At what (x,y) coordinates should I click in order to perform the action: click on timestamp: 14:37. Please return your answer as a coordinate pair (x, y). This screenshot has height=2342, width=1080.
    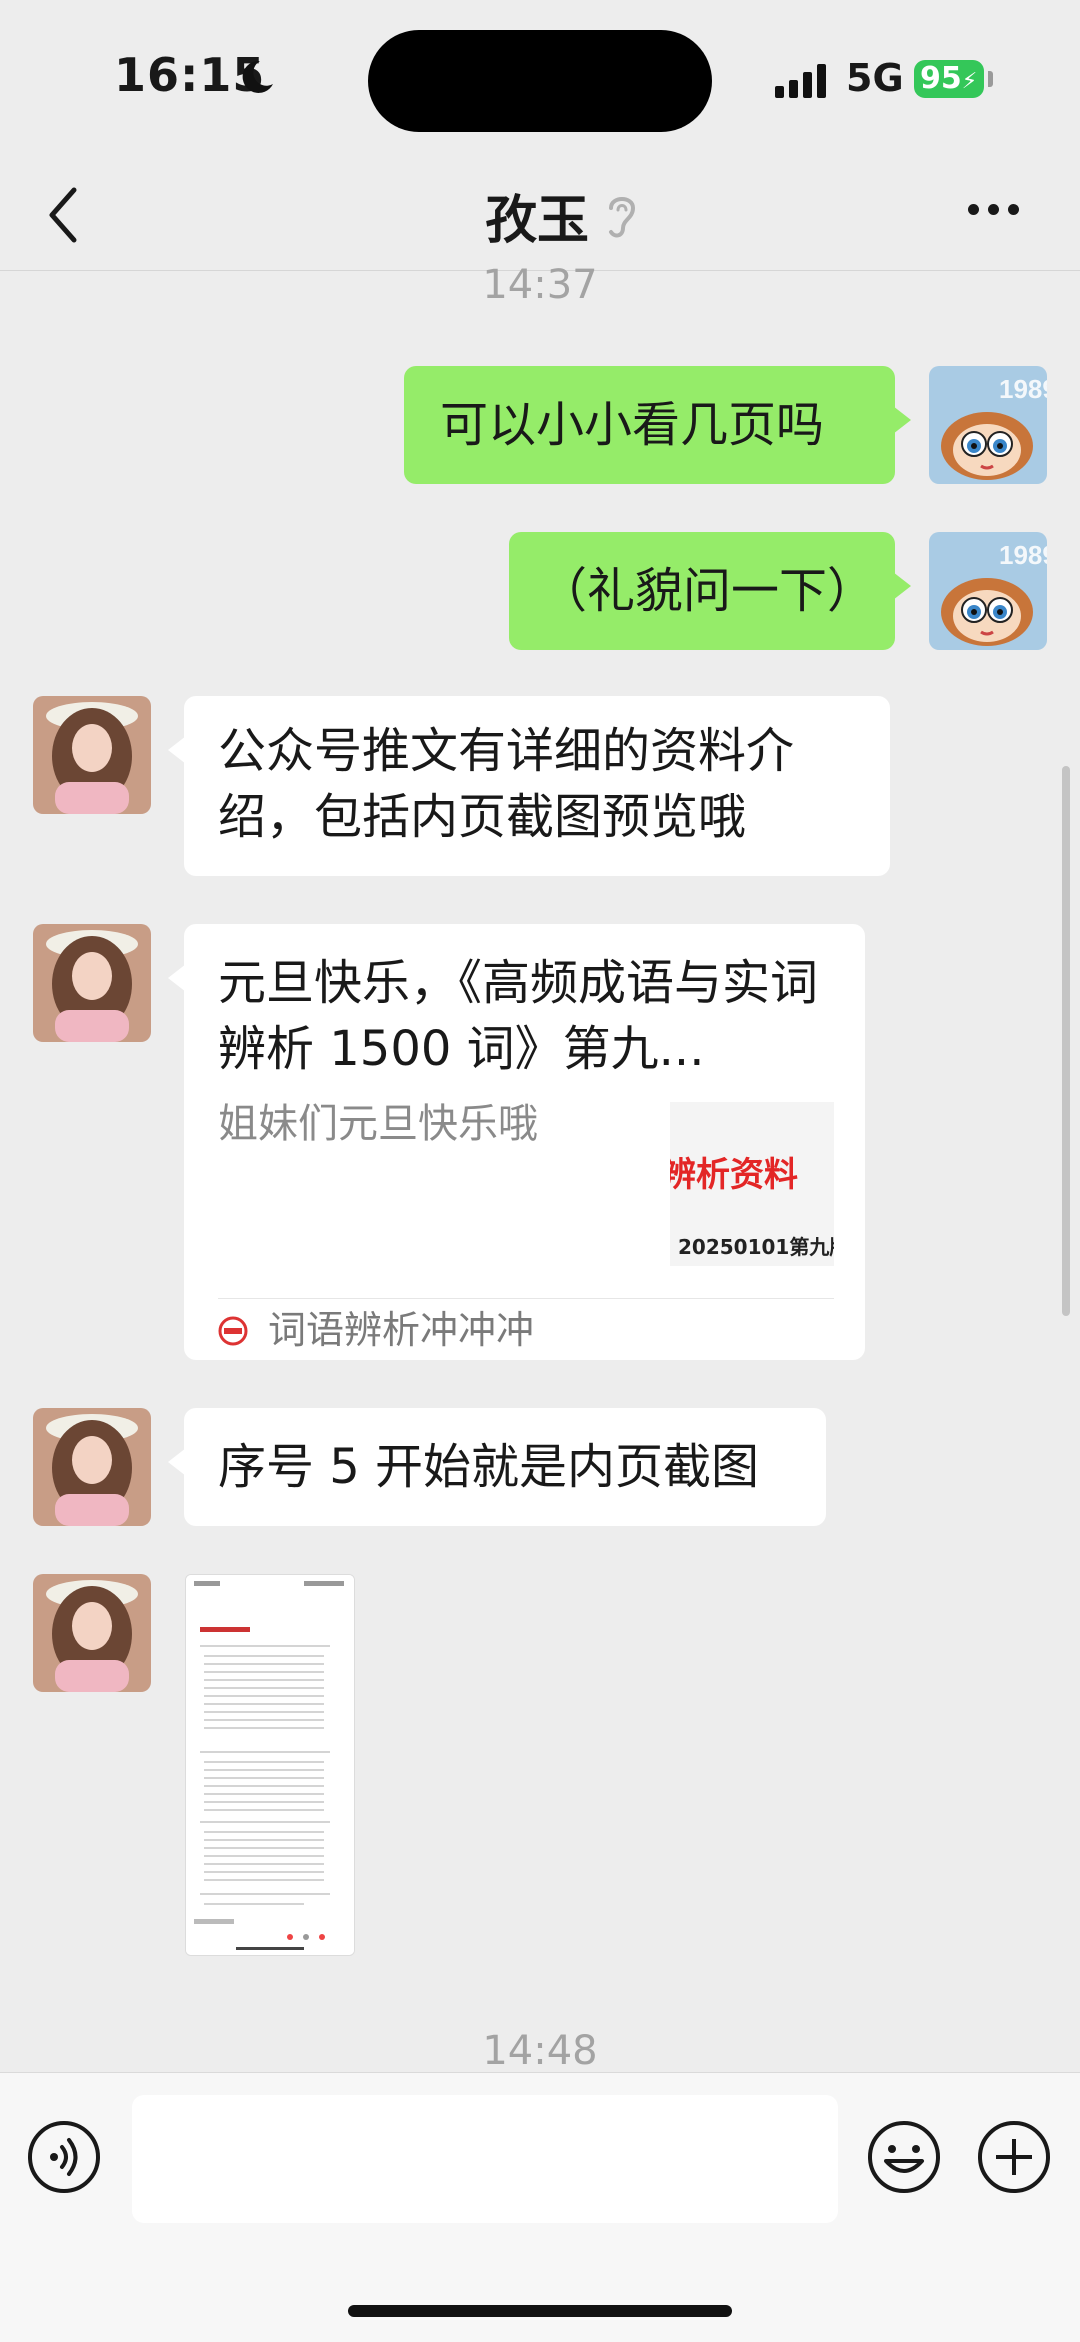
    Looking at the image, I should click on (540, 285).